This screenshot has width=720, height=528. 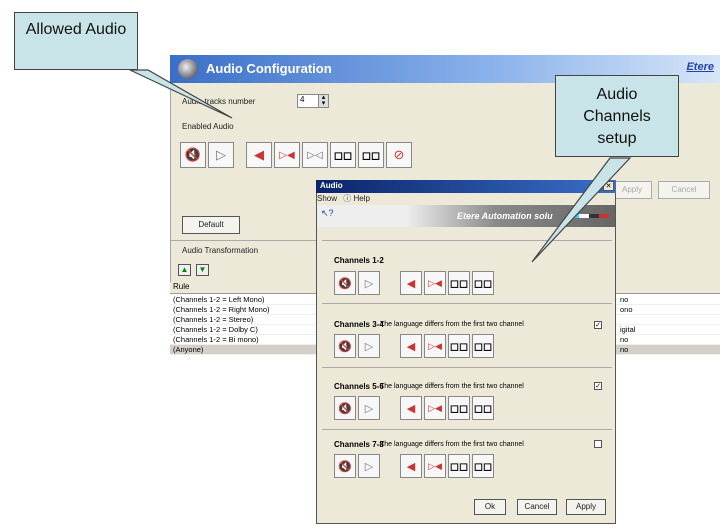 I want to click on help-icon: ⓘ, so click(x=347, y=198).